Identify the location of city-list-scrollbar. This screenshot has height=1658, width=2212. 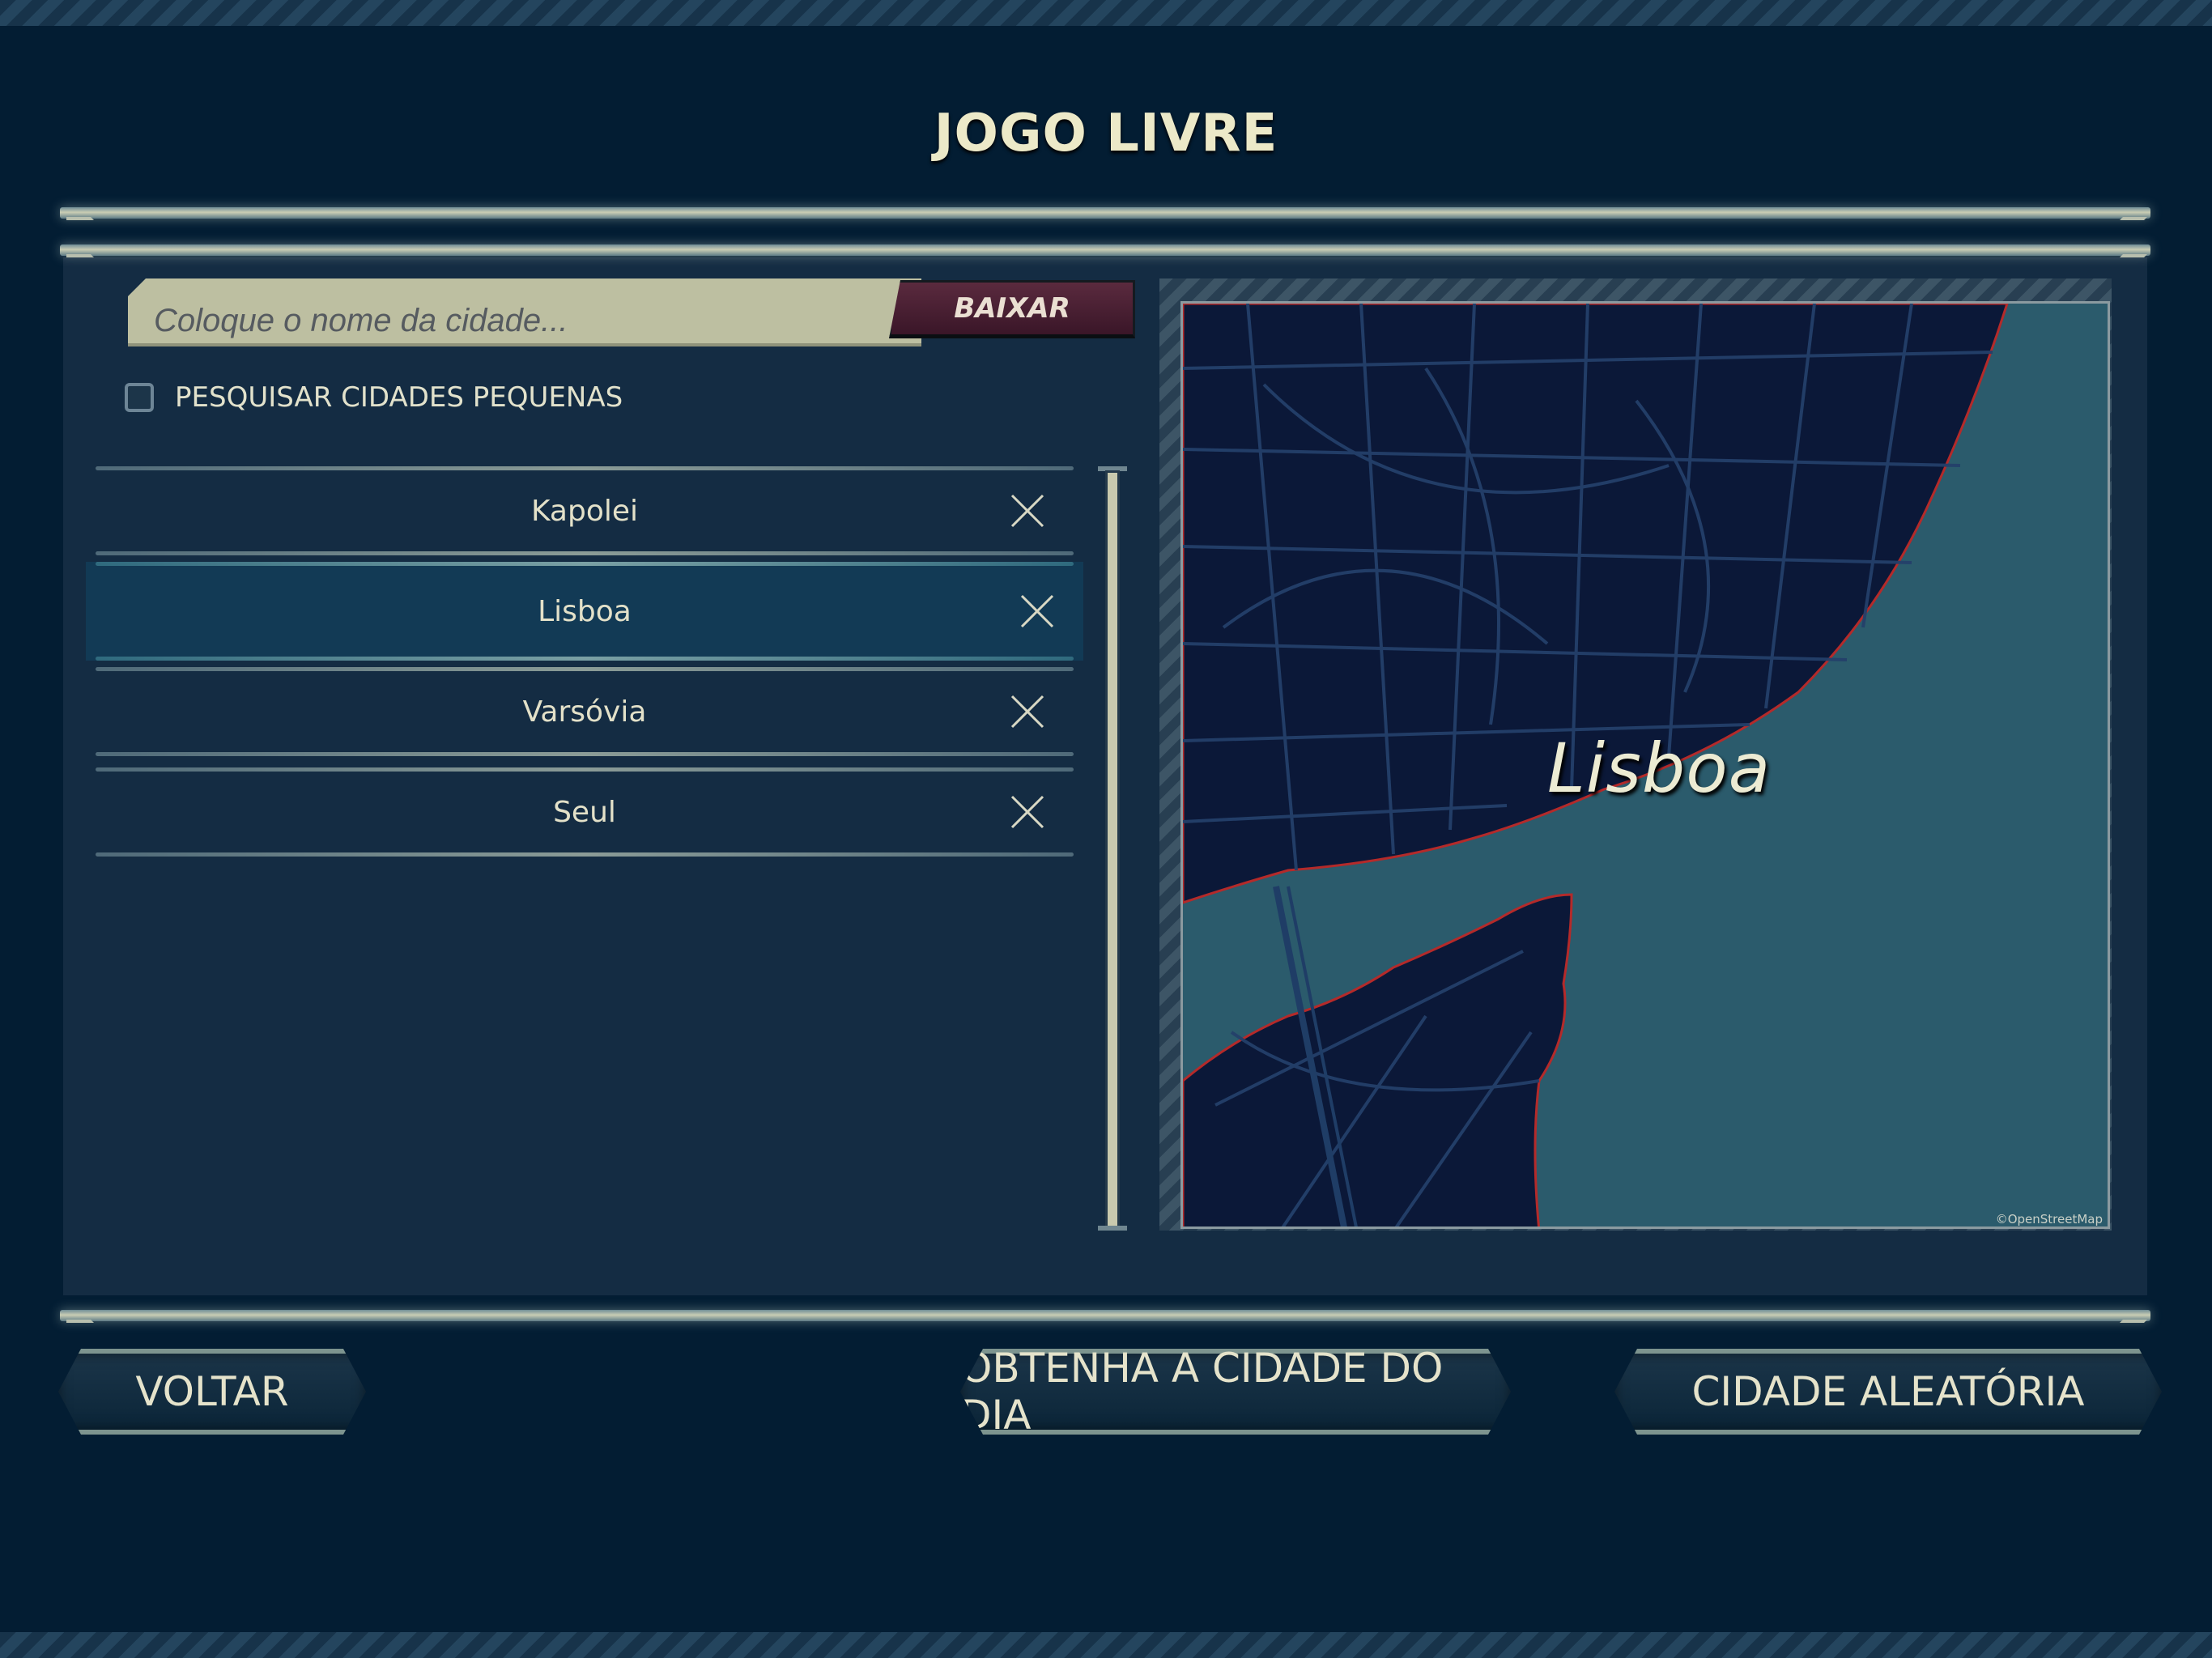
(1112, 848).